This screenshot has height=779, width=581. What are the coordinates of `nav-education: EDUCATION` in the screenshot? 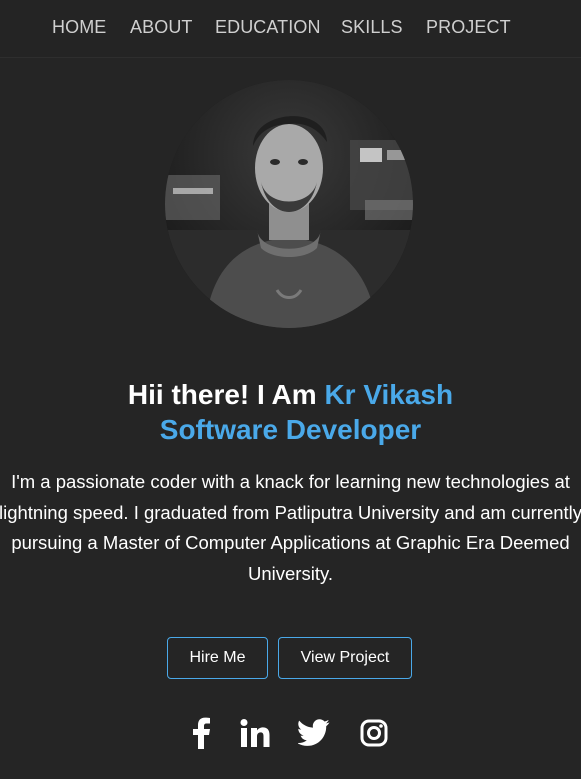 It's located at (268, 27).